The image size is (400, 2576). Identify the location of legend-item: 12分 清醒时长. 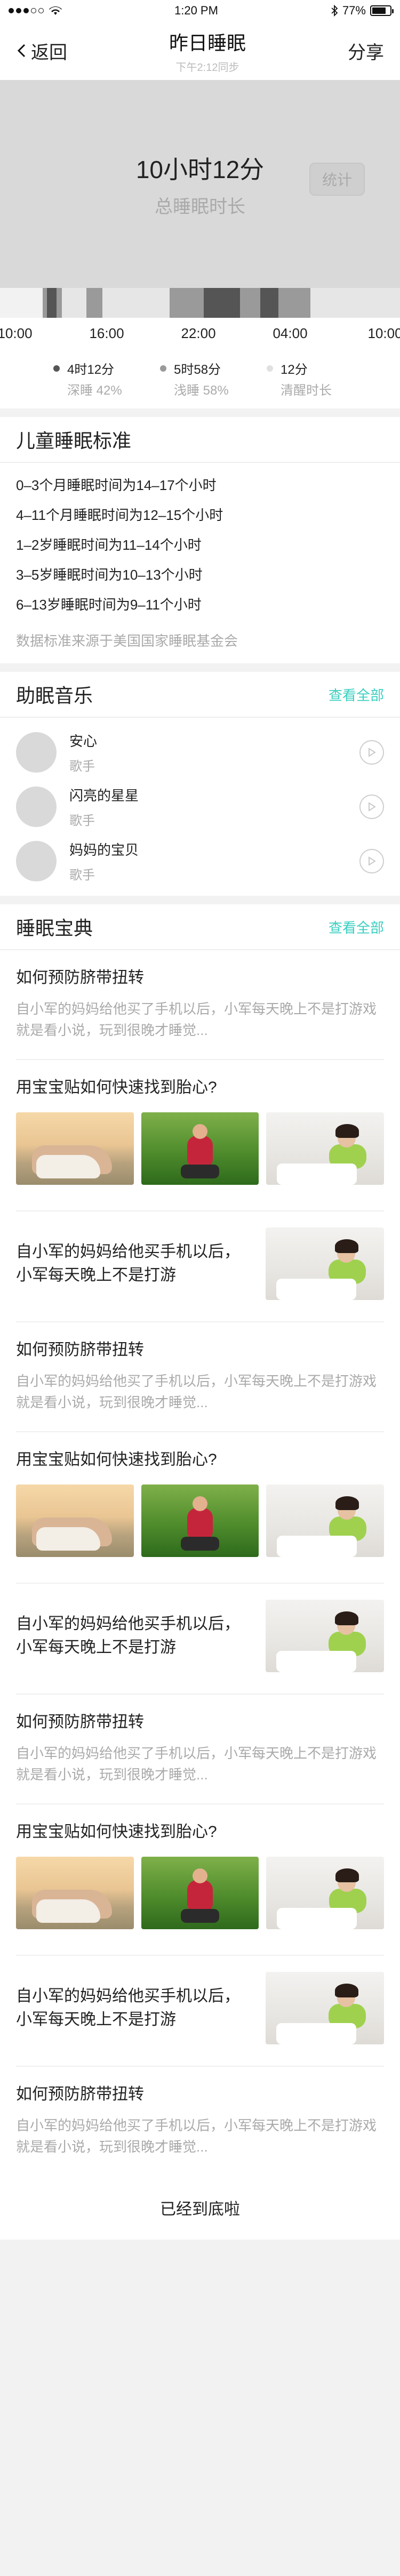
(320, 379).